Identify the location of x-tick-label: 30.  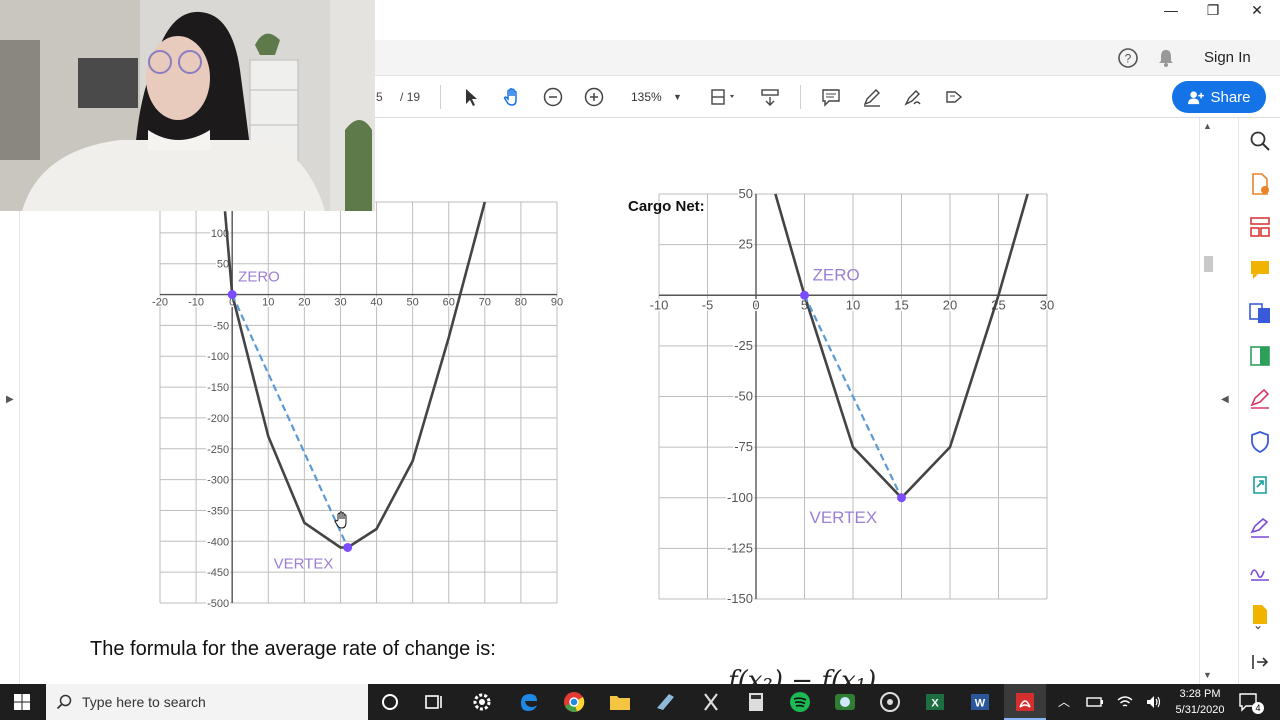
(1047, 304).